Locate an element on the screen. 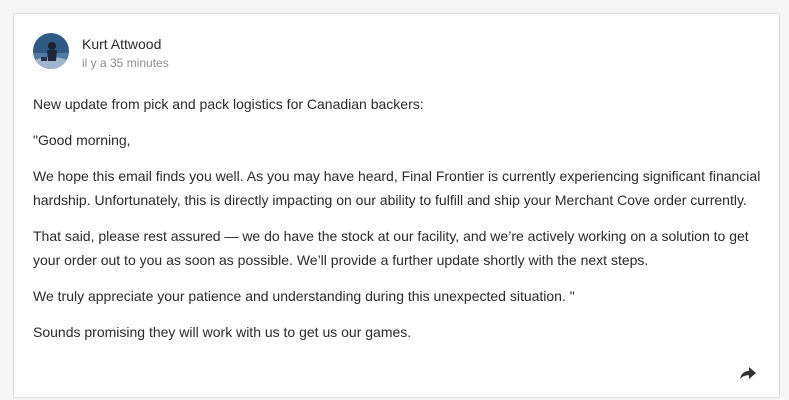  post-meta: Kurt Attwood il y a 35 minutes is located at coordinates (125, 53).